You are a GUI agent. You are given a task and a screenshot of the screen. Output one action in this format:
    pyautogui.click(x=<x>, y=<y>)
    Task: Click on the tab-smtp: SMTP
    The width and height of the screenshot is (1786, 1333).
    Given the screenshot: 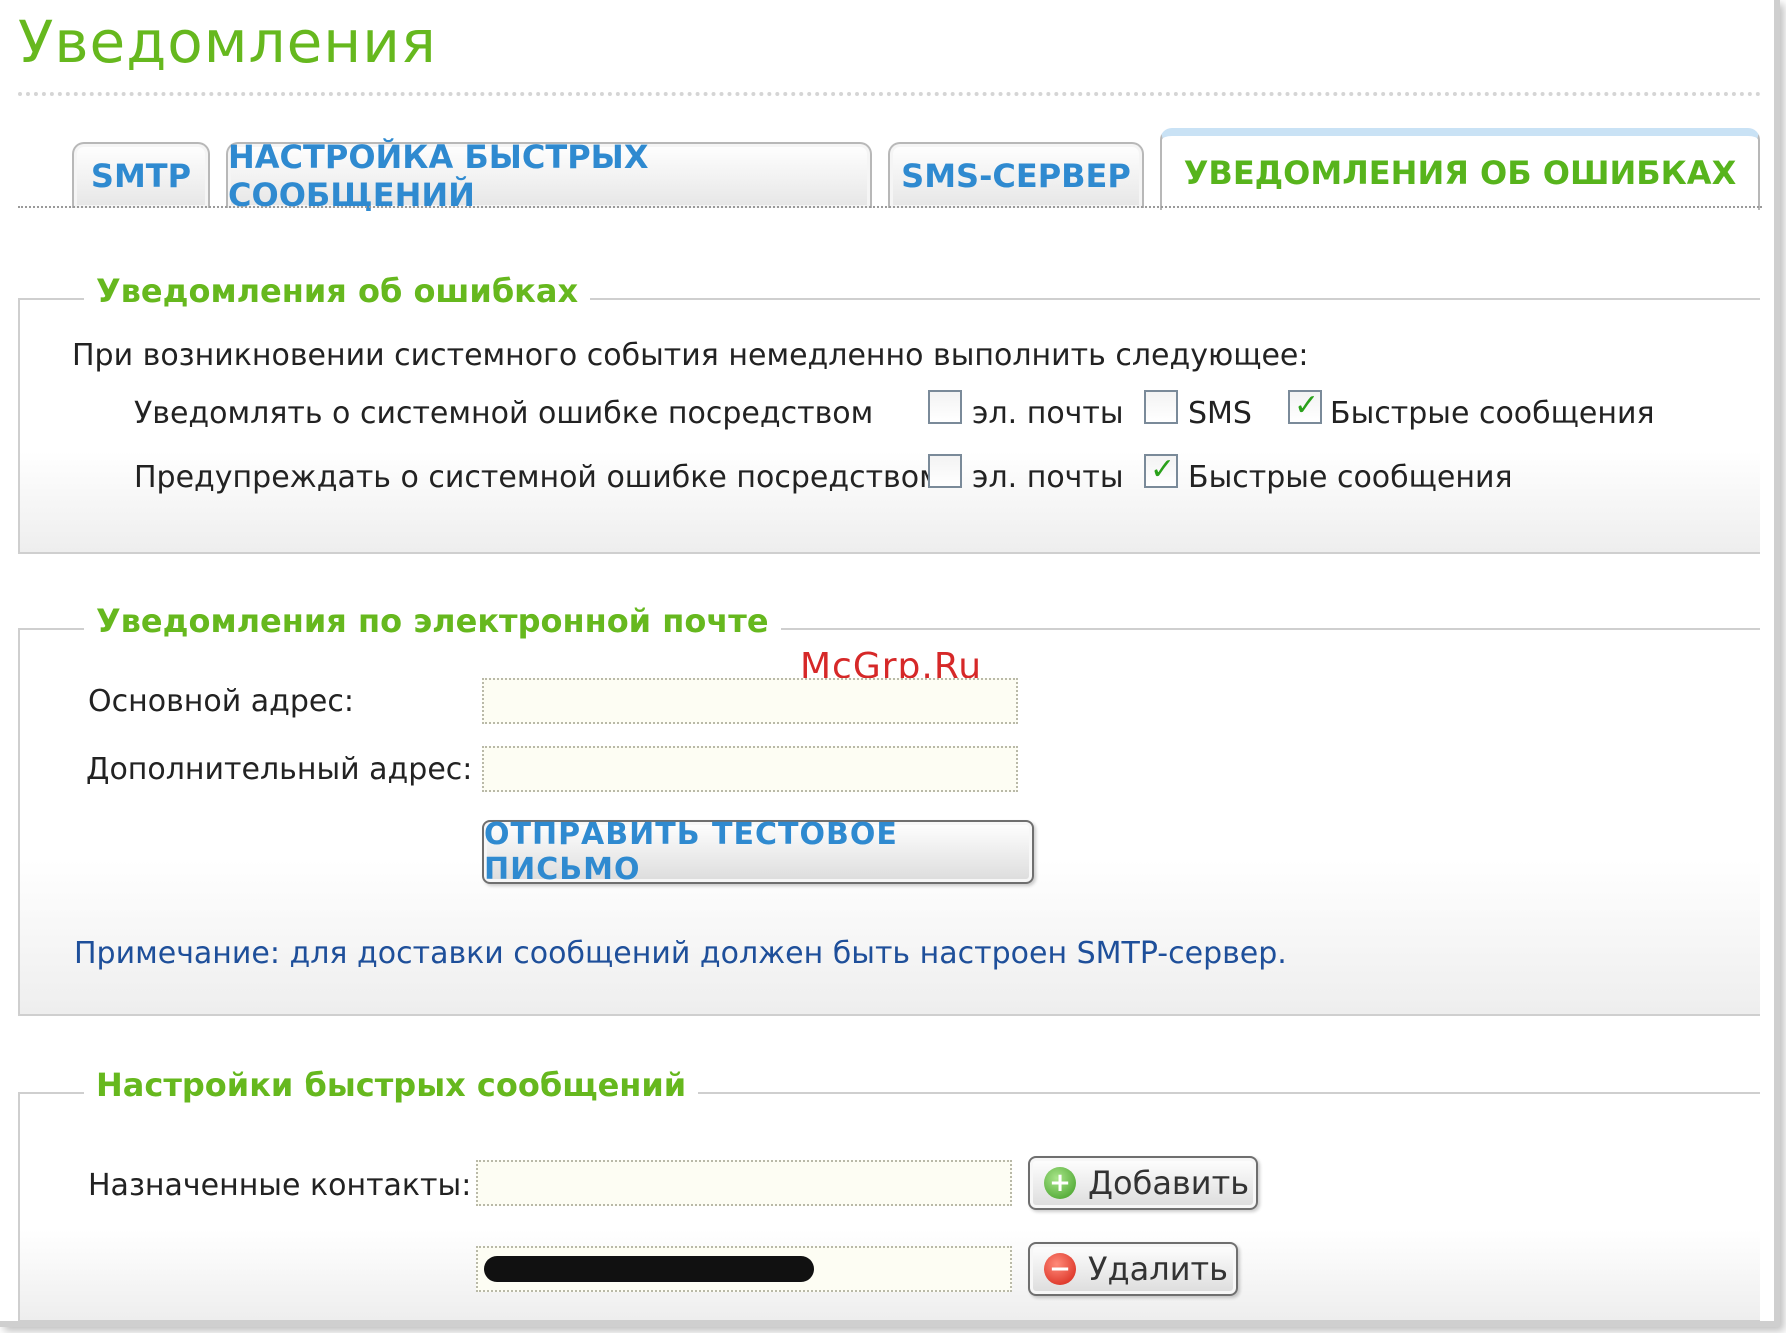 What is the action you would take?
    pyautogui.click(x=141, y=175)
    